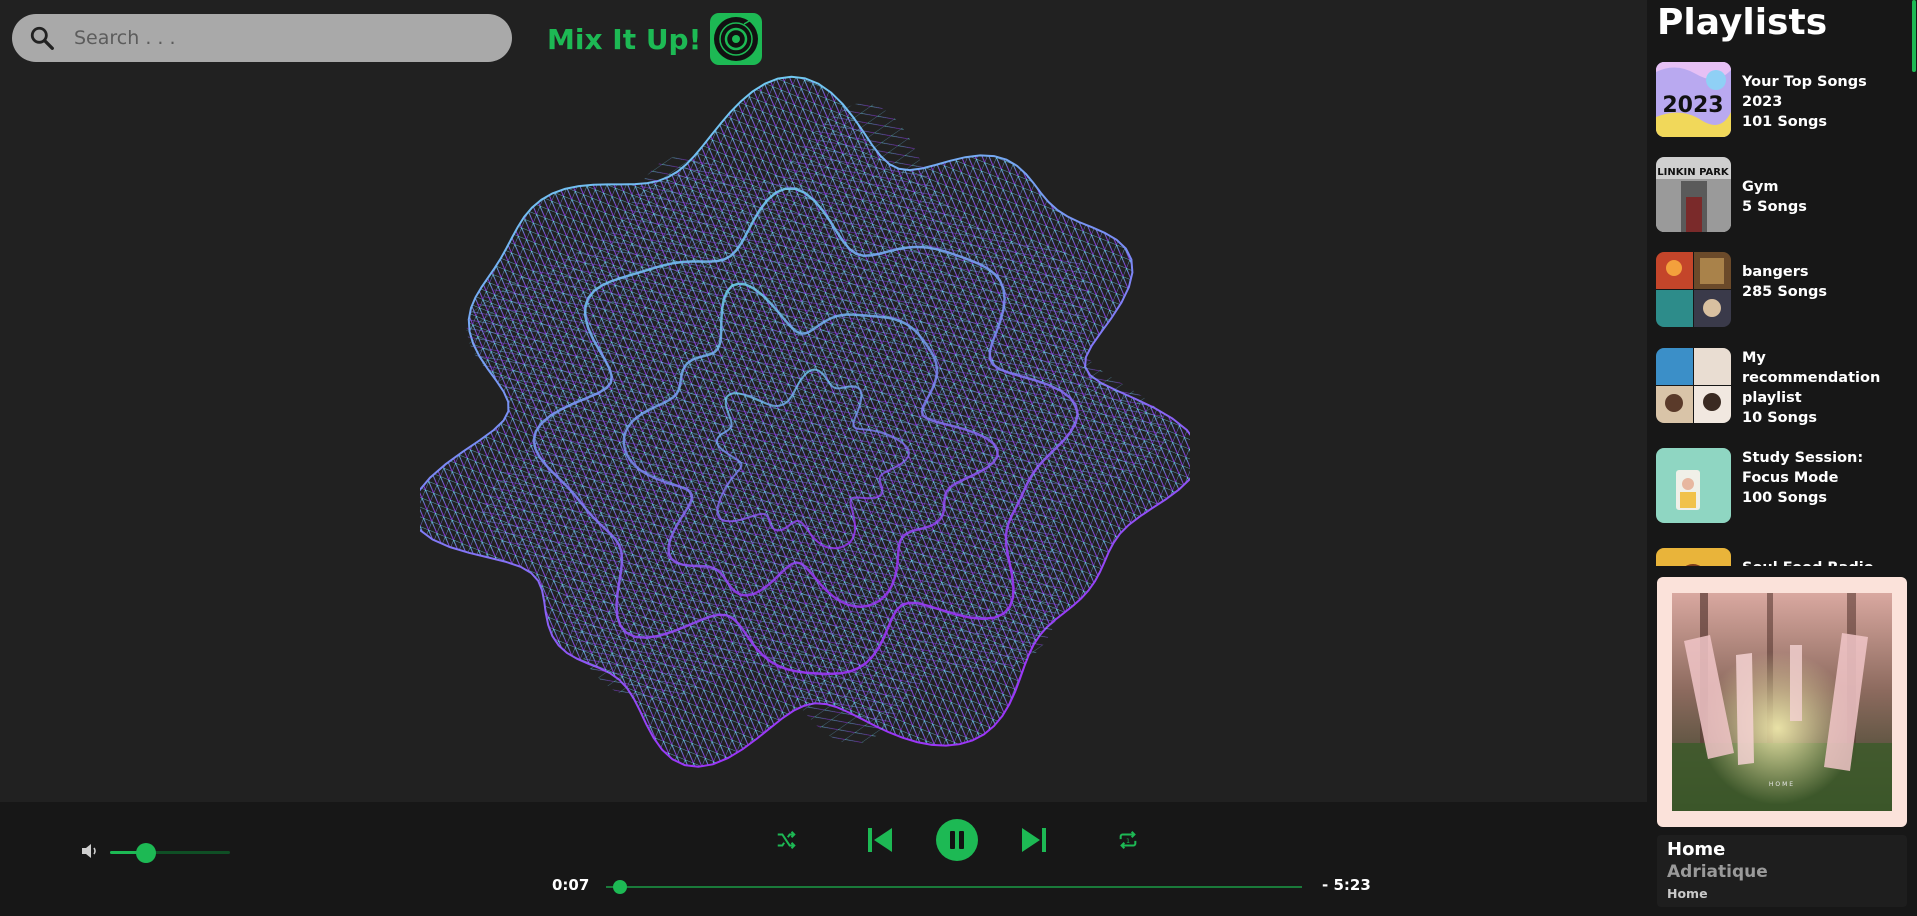  I want to click on playlist-name: bangers, so click(1775, 272).